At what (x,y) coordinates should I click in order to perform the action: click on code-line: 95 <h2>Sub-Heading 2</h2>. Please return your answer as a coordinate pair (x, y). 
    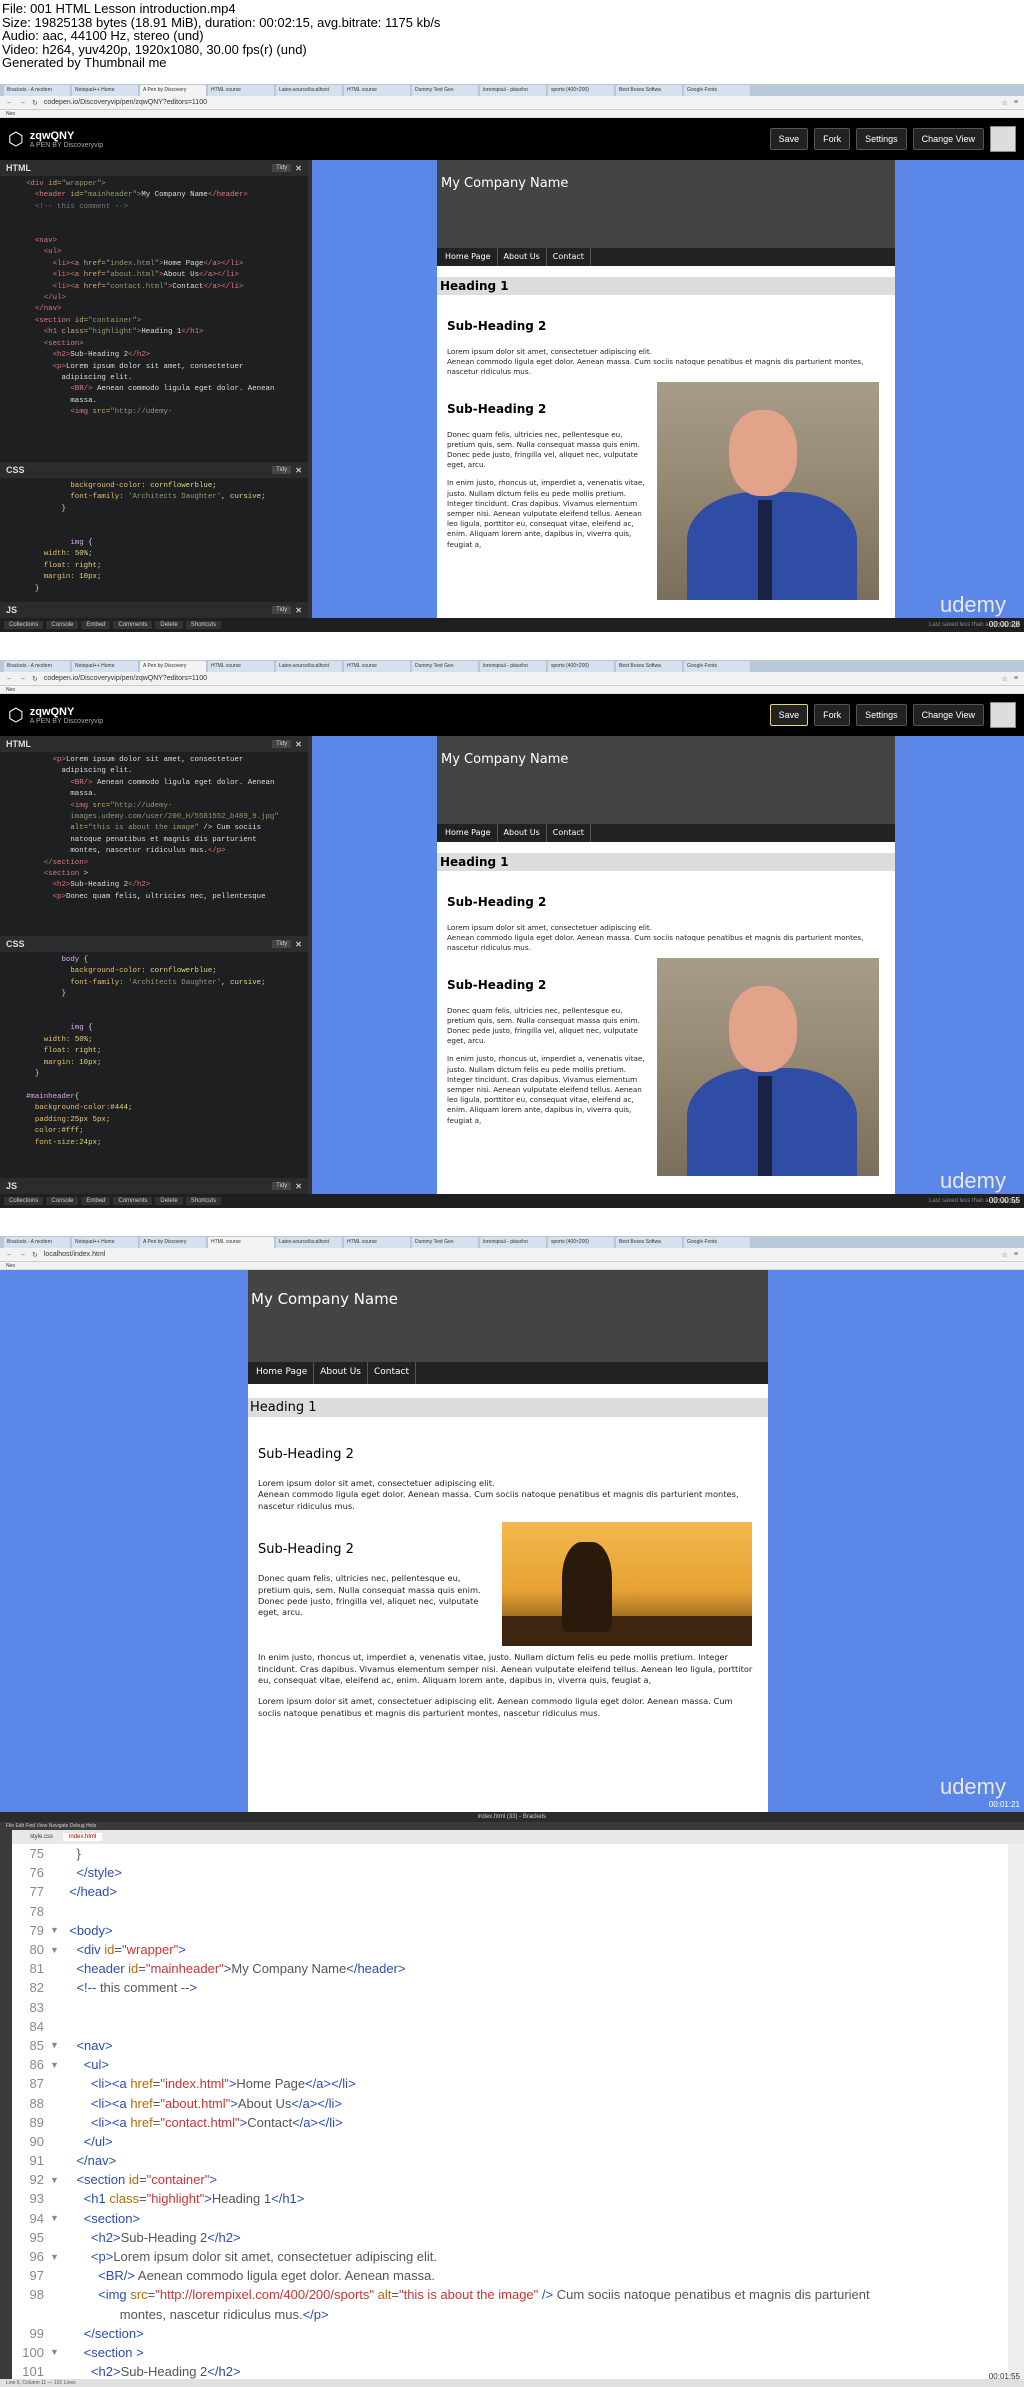
    Looking at the image, I should click on (510, 2237).